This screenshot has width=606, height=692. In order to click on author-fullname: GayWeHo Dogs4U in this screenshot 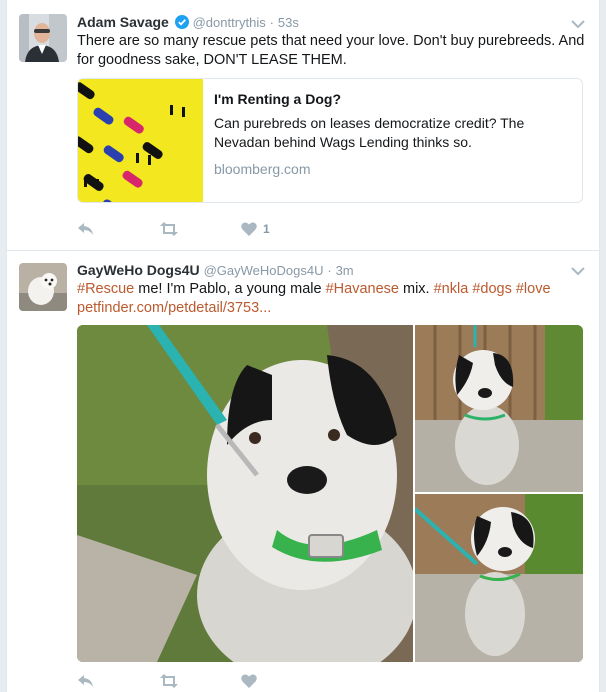, I will do `click(138, 270)`.